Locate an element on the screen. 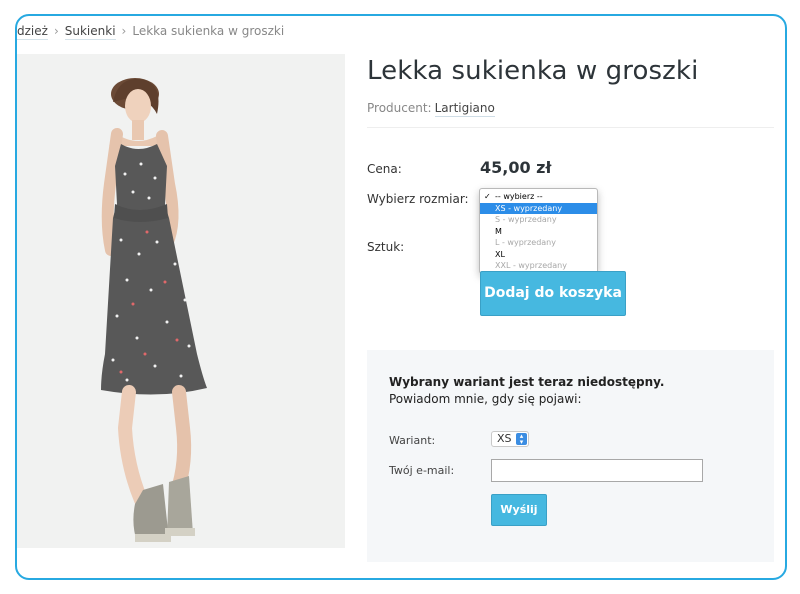 The height and width of the screenshot is (594, 800). up-down-arrows-icon: ▴ ▾ is located at coordinates (521, 439).